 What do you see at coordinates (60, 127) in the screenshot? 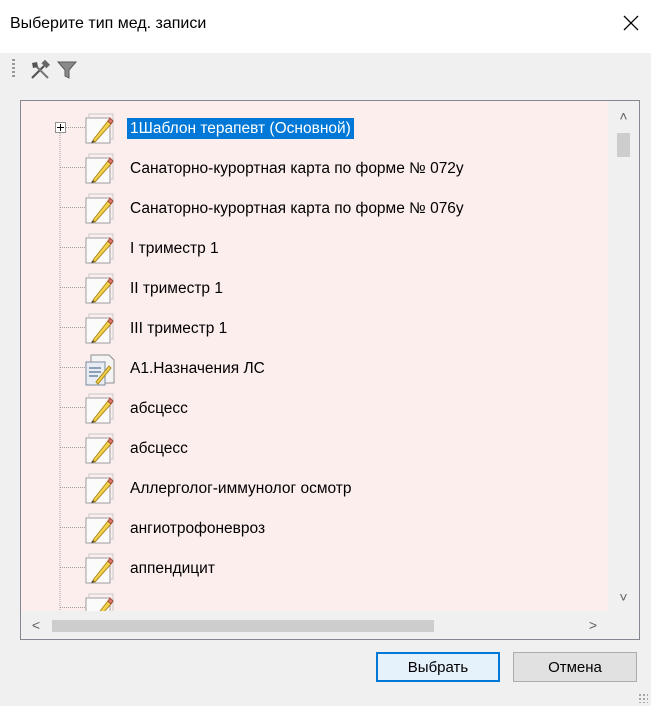
I see `expand-toggle` at bounding box center [60, 127].